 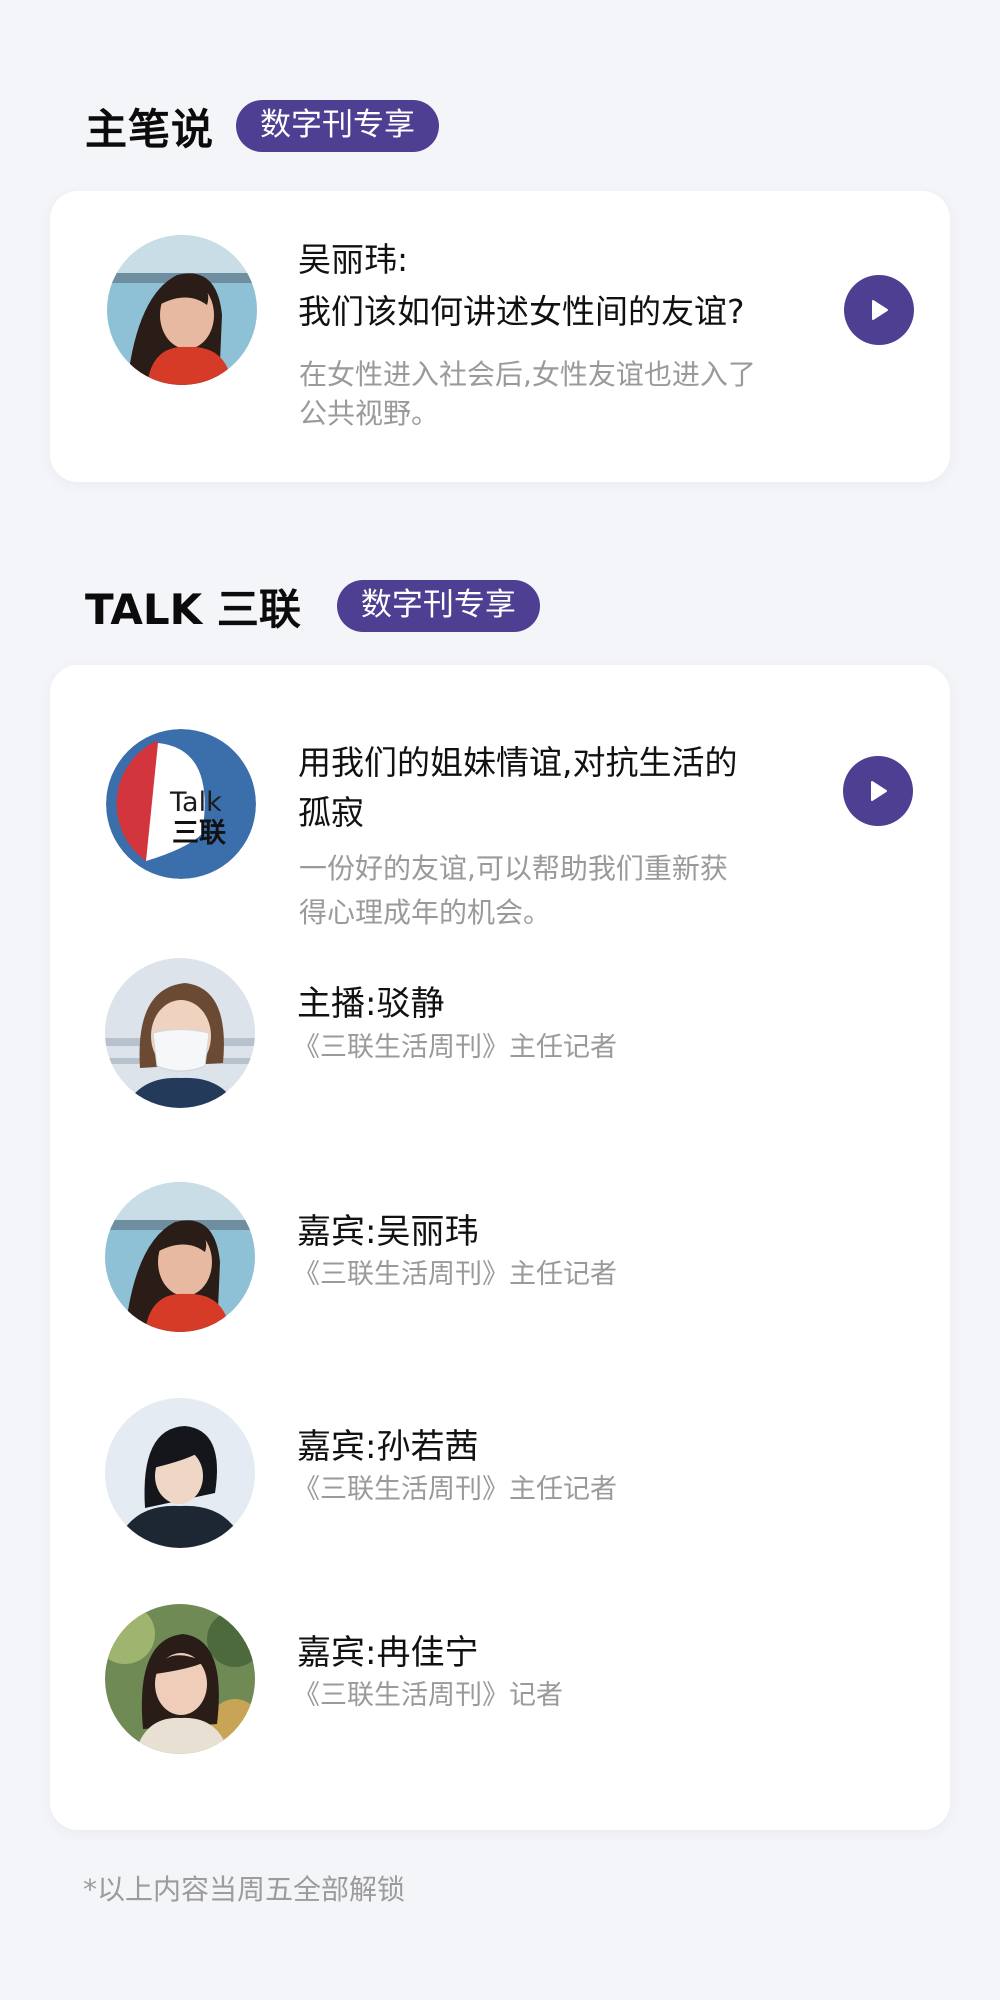 I want to click on talk-sanlian-logo: Talk 三联, so click(x=181, y=804).